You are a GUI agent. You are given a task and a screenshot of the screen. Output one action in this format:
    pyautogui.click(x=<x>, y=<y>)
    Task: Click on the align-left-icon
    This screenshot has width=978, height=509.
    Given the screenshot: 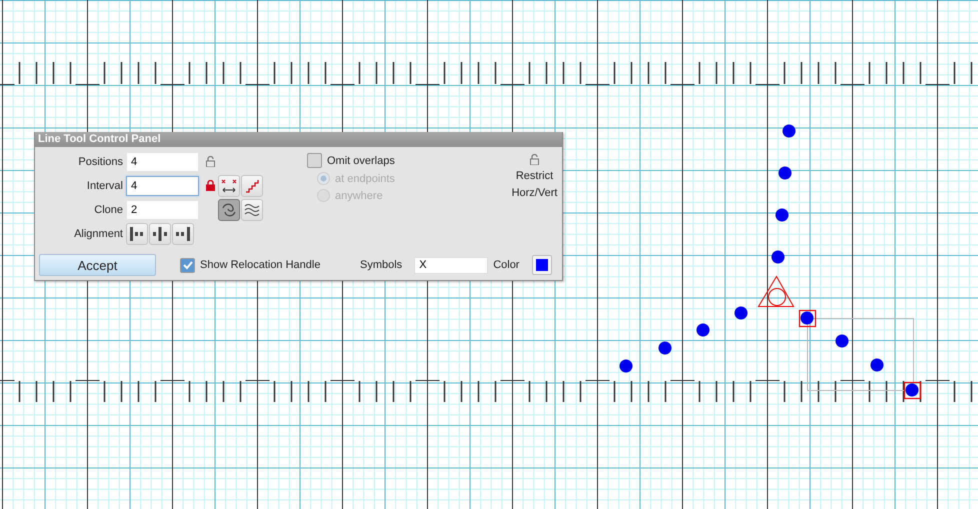 What is the action you would take?
    pyautogui.click(x=137, y=233)
    